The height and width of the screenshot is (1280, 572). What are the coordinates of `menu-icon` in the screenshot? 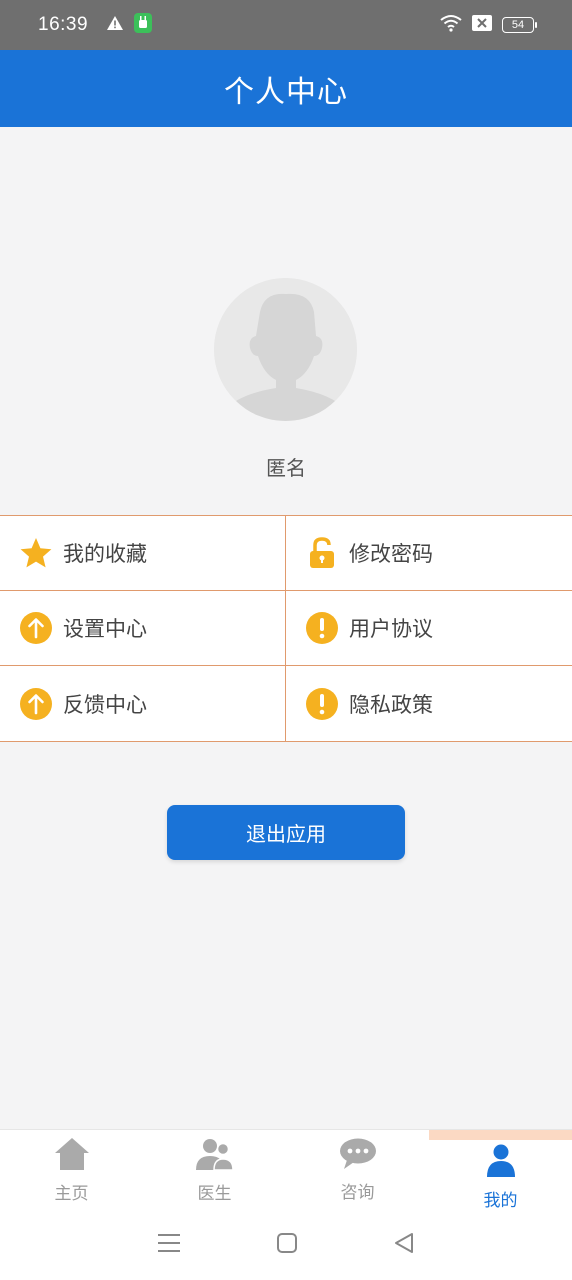 It's located at (169, 1245).